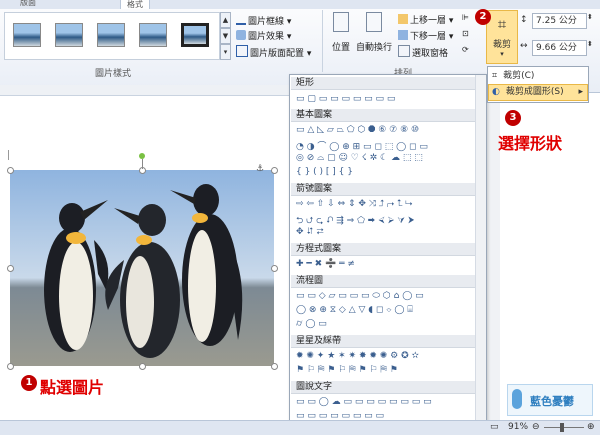  What do you see at coordinates (425, 19) in the screenshot?
I see `bring-forward-button: 上移一層 ▾` at bounding box center [425, 19].